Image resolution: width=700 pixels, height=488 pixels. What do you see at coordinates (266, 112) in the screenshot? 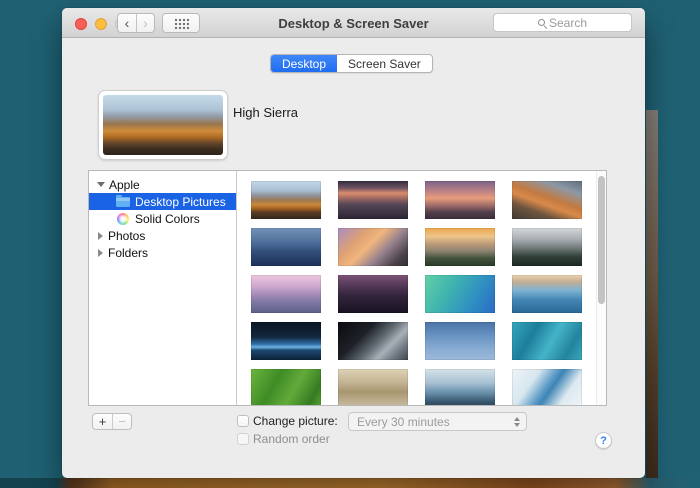
I see `current-wallpaper-name: High Sierra` at bounding box center [266, 112].